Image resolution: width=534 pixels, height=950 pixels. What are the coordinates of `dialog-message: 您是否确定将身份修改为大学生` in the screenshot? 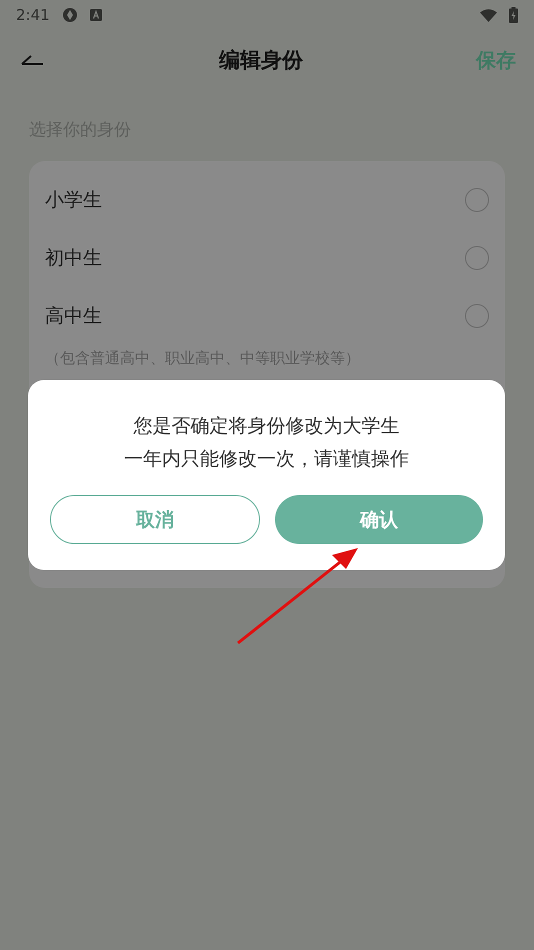 It's located at (267, 426).